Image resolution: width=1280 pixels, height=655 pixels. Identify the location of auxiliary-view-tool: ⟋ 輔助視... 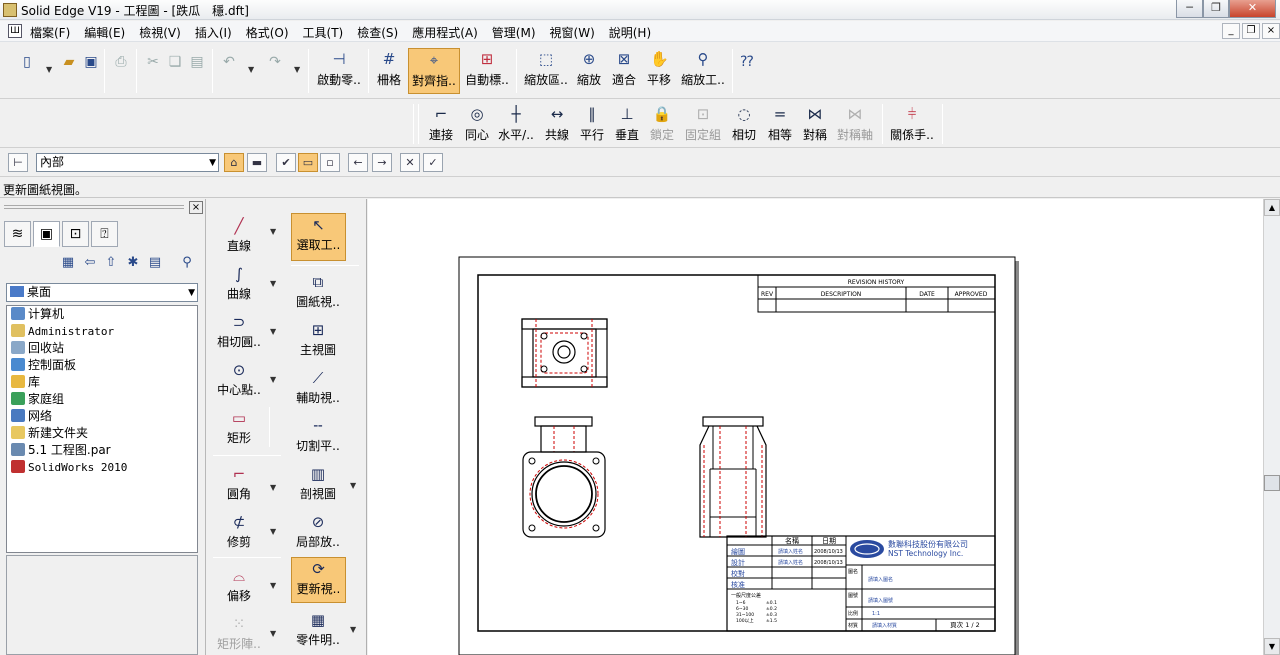
(318, 389).